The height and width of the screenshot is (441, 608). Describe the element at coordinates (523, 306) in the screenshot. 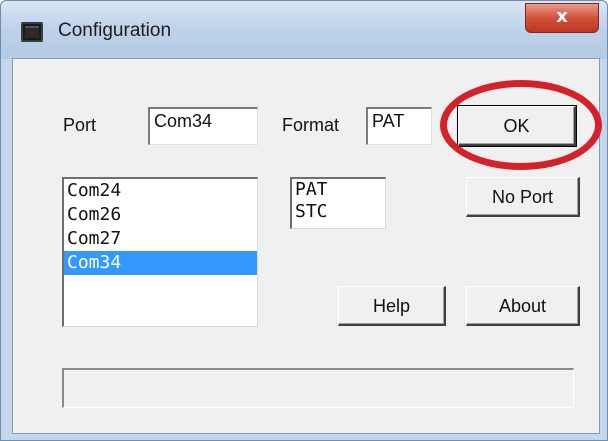

I see `about-button: About` at that location.